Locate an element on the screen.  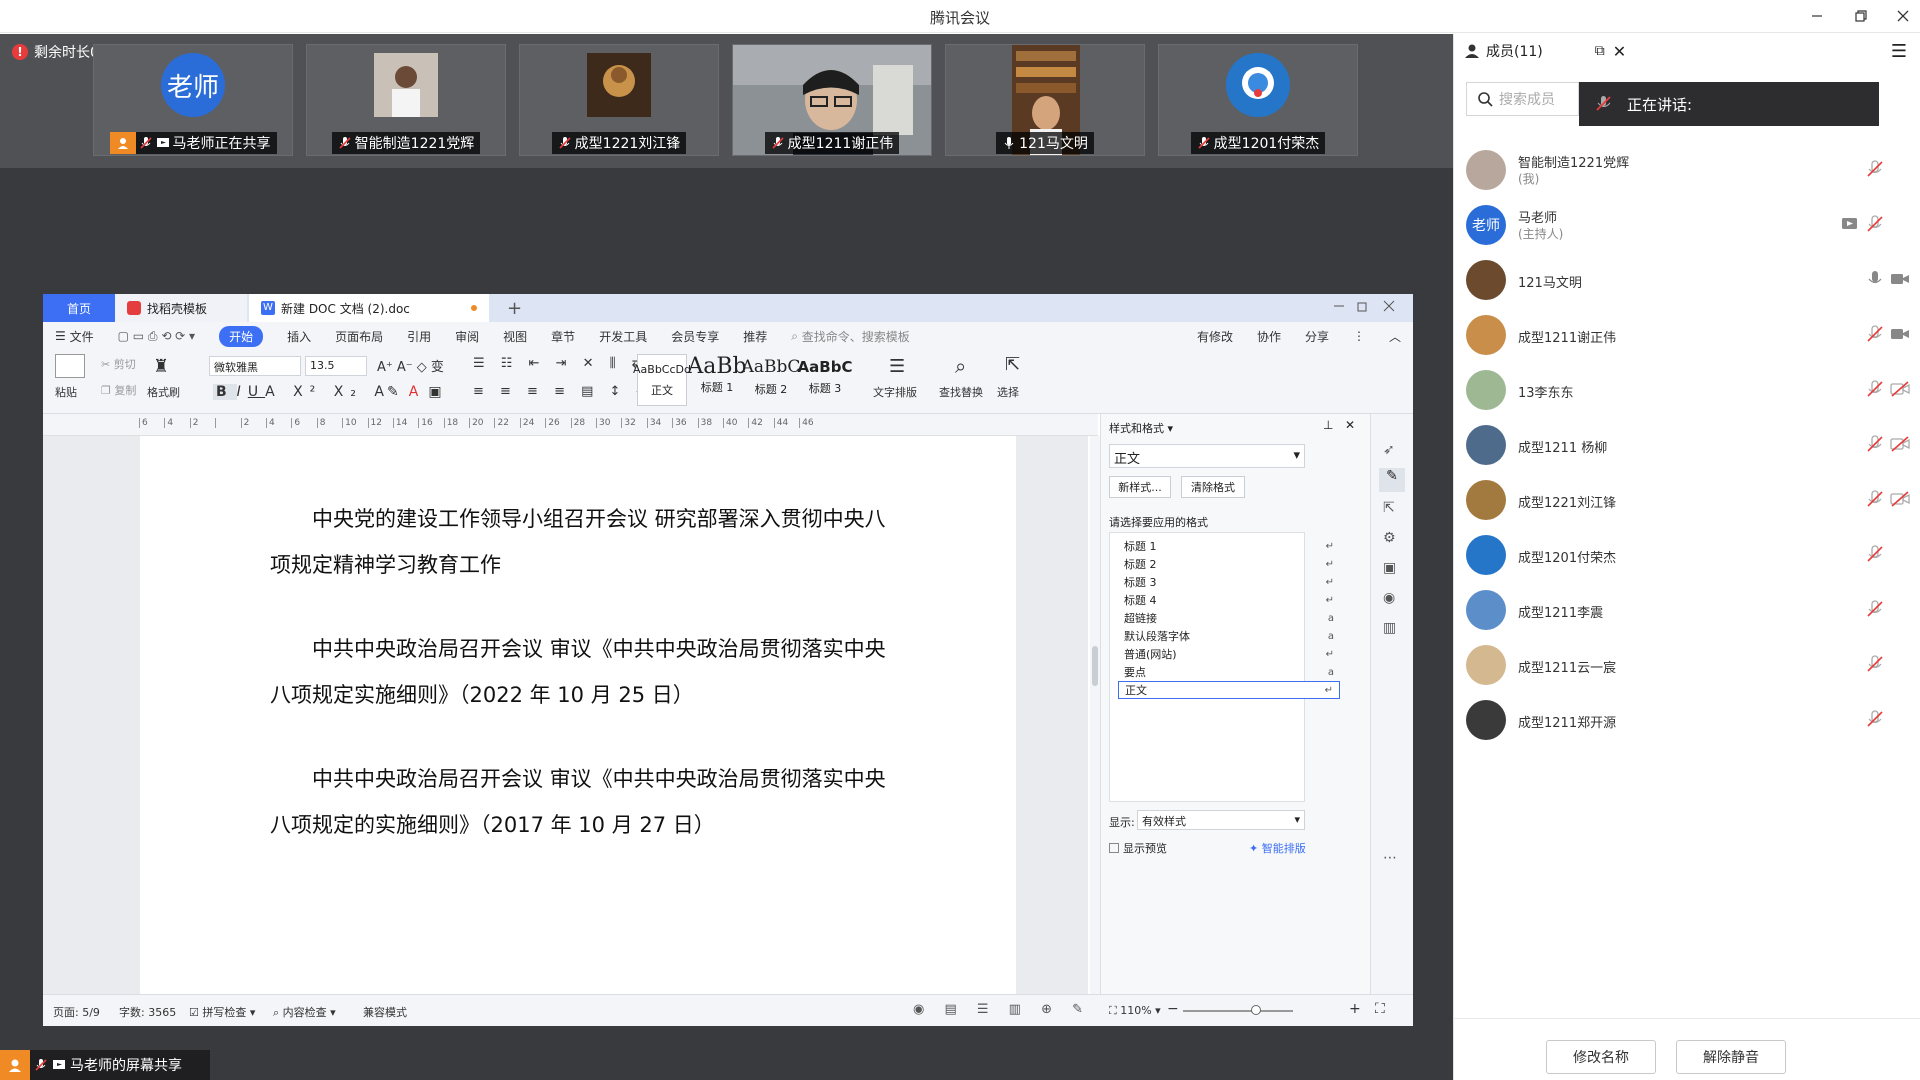
book-icon: ▥ is located at coordinates (1389, 628).